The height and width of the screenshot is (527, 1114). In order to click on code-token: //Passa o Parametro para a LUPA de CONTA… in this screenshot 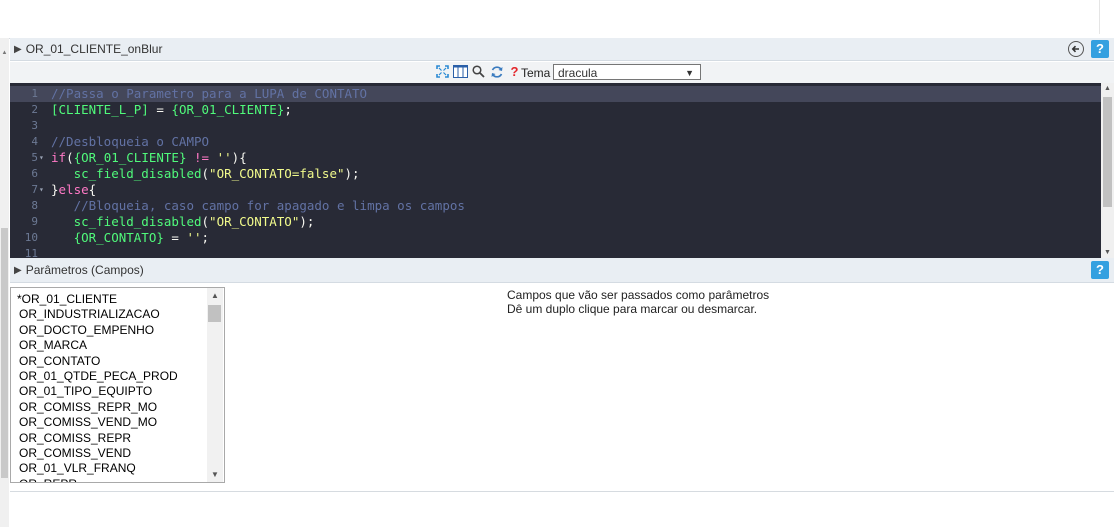, I will do `click(209, 93)`.